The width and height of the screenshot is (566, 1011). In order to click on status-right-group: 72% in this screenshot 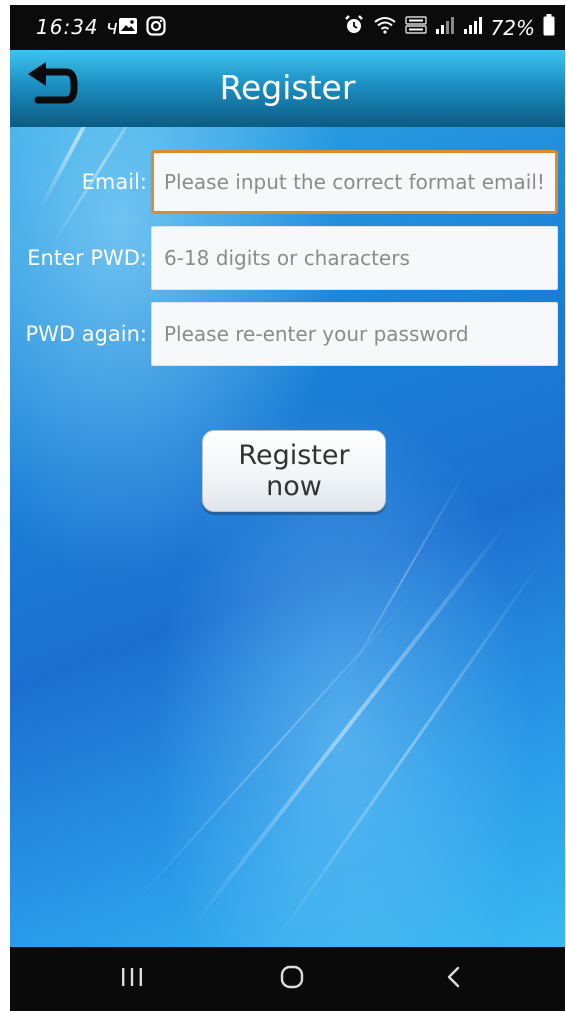, I will do `click(449, 27)`.